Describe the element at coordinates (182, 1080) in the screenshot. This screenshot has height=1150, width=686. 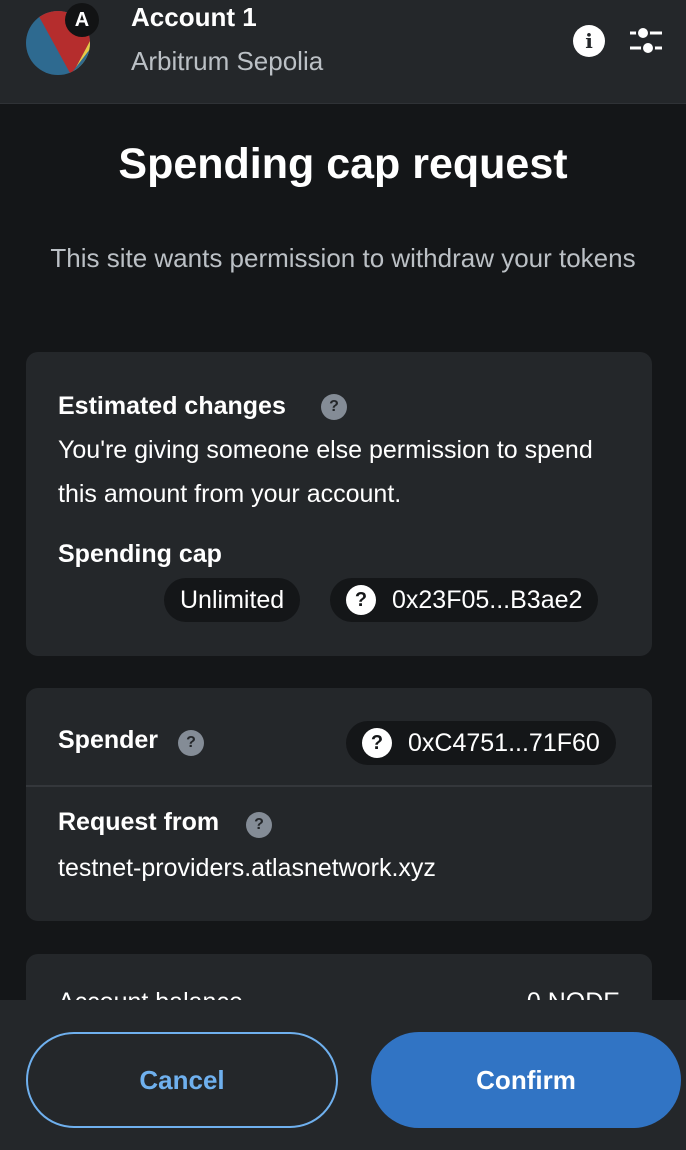
I see `cancel-button: Cancel` at that location.